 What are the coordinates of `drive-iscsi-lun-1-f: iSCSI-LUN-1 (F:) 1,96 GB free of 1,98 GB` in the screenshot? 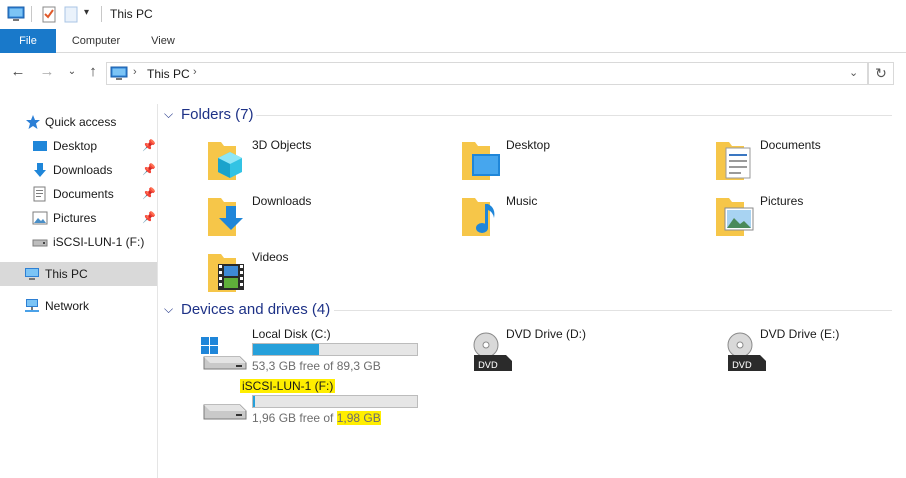 It's located at (315, 404).